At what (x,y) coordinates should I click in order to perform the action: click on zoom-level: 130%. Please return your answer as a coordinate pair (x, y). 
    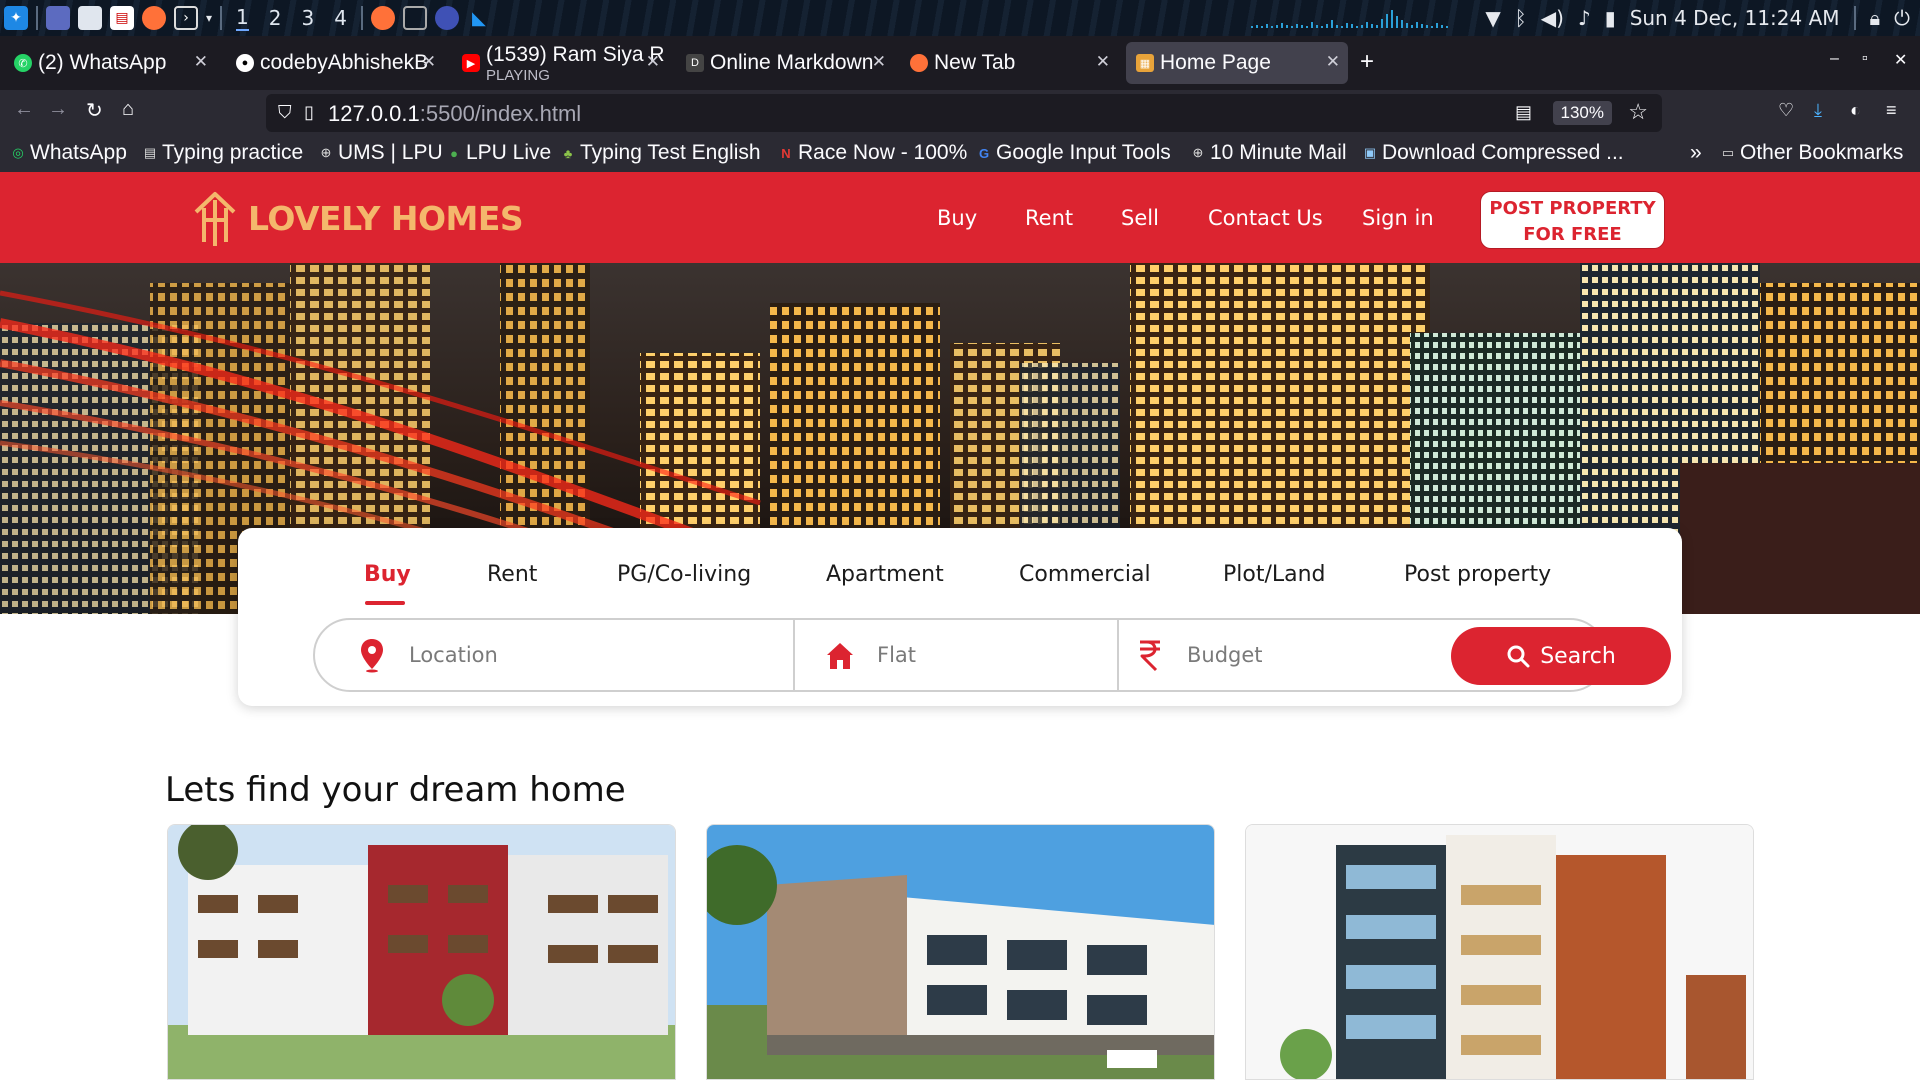
    Looking at the image, I should click on (1582, 113).